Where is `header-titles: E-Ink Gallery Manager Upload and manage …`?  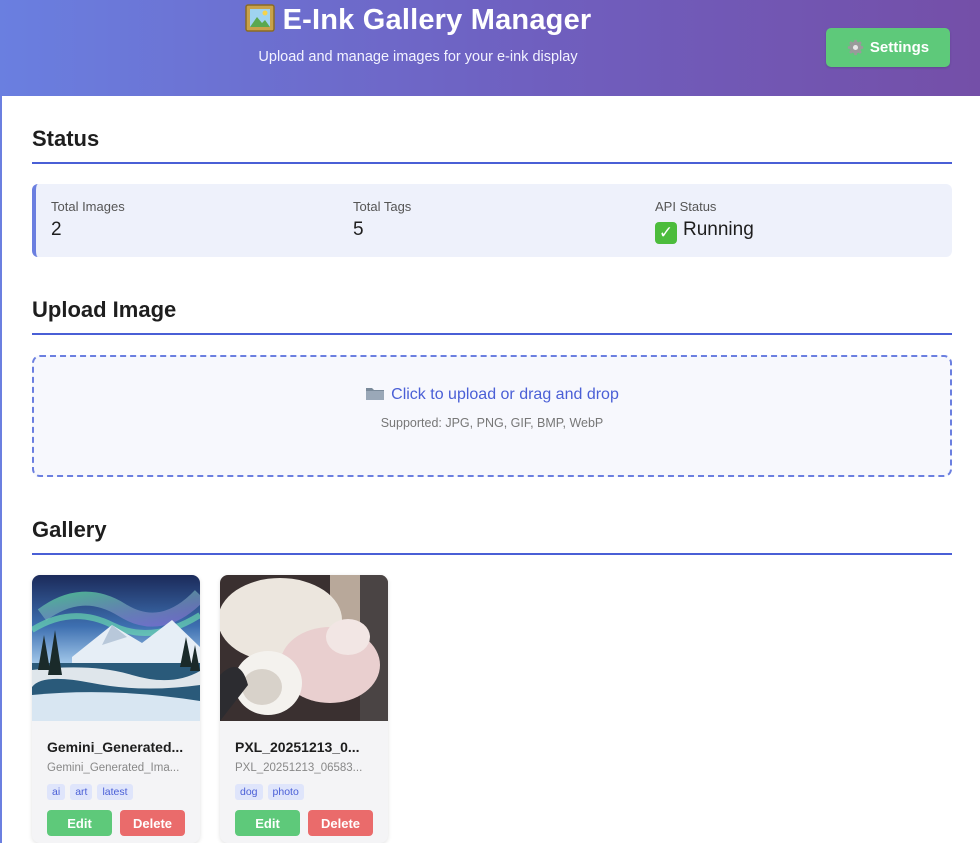 header-titles: E-Ink Gallery Manager Upload and manage … is located at coordinates (418, 32).